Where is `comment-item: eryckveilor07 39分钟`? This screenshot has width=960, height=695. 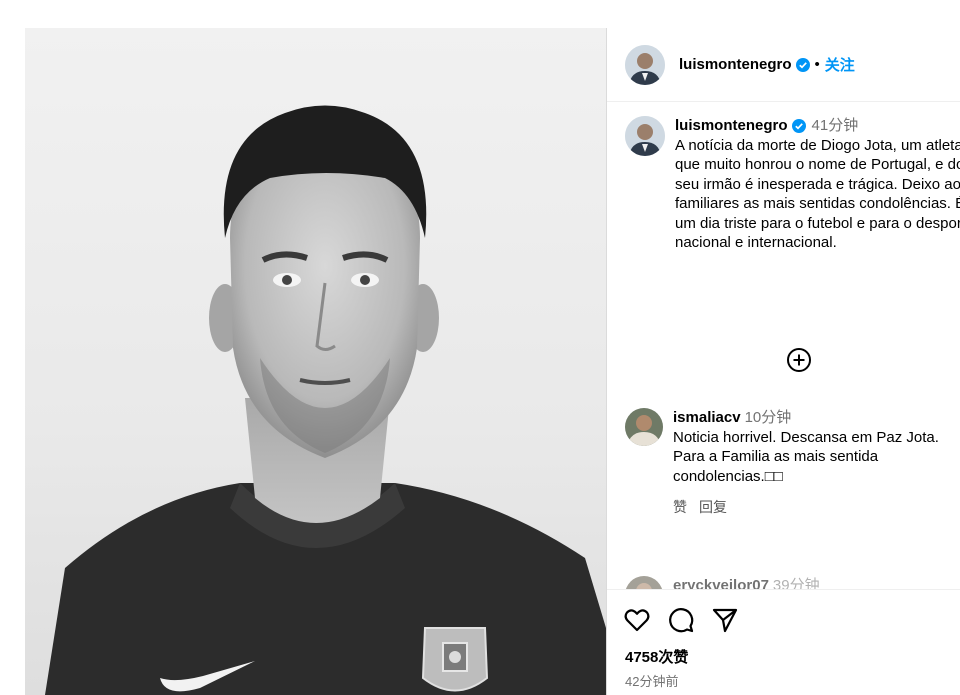
comment-item: eryckveilor07 39分钟 is located at coordinates (792, 582).